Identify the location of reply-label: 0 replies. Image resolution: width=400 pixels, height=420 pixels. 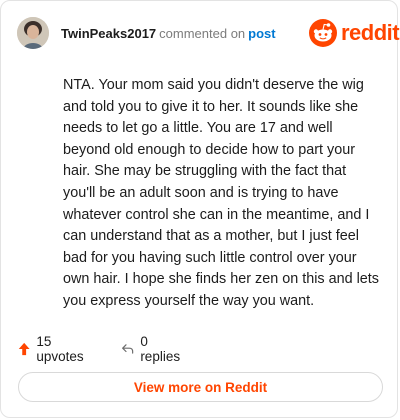
(160, 349).